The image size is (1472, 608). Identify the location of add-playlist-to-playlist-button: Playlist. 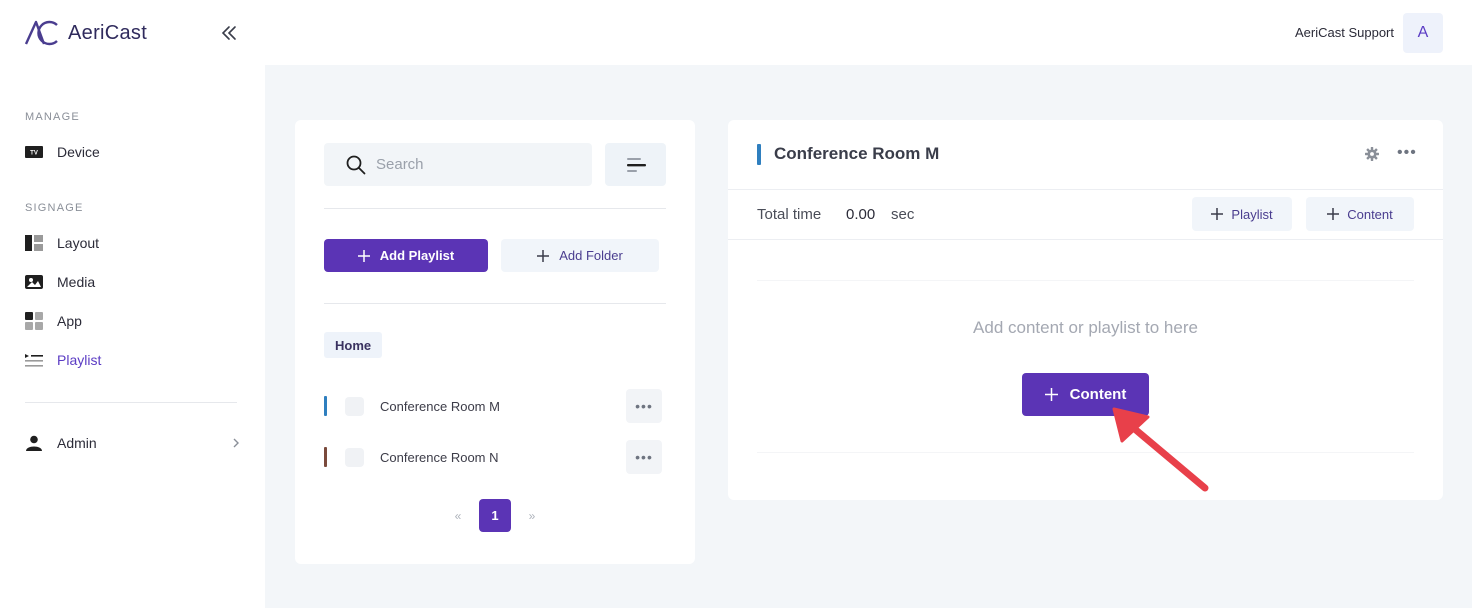
(1242, 214).